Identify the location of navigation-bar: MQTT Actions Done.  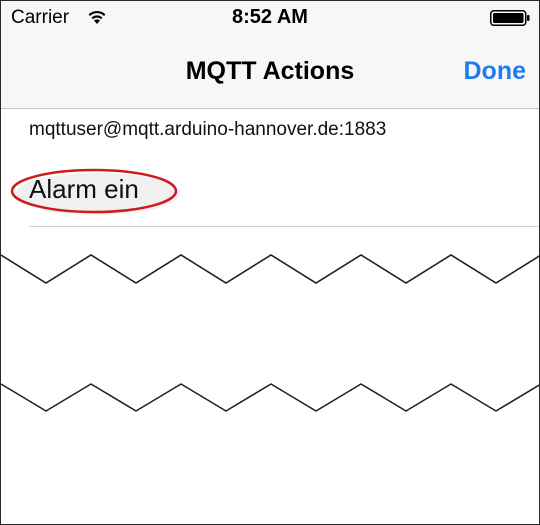
(270, 75).